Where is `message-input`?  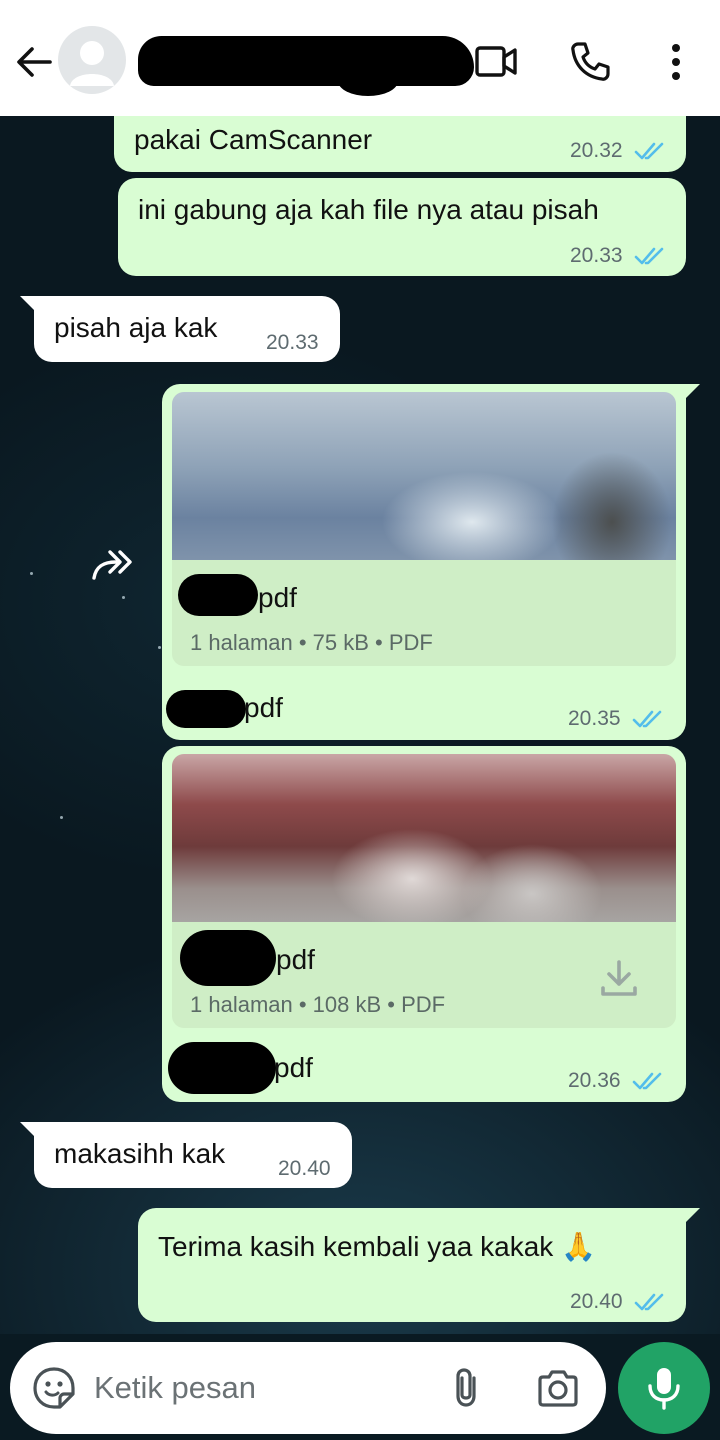 message-input is located at coordinates (259, 1388).